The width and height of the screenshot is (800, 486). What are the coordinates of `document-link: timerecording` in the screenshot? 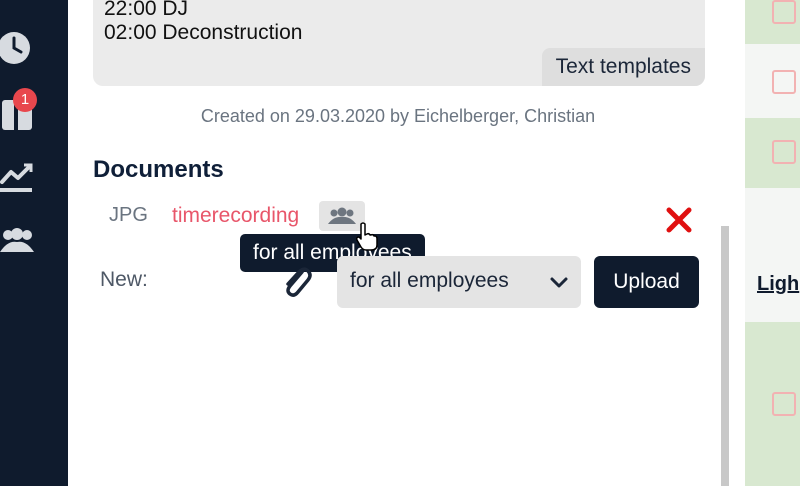 It's located at (235, 216).